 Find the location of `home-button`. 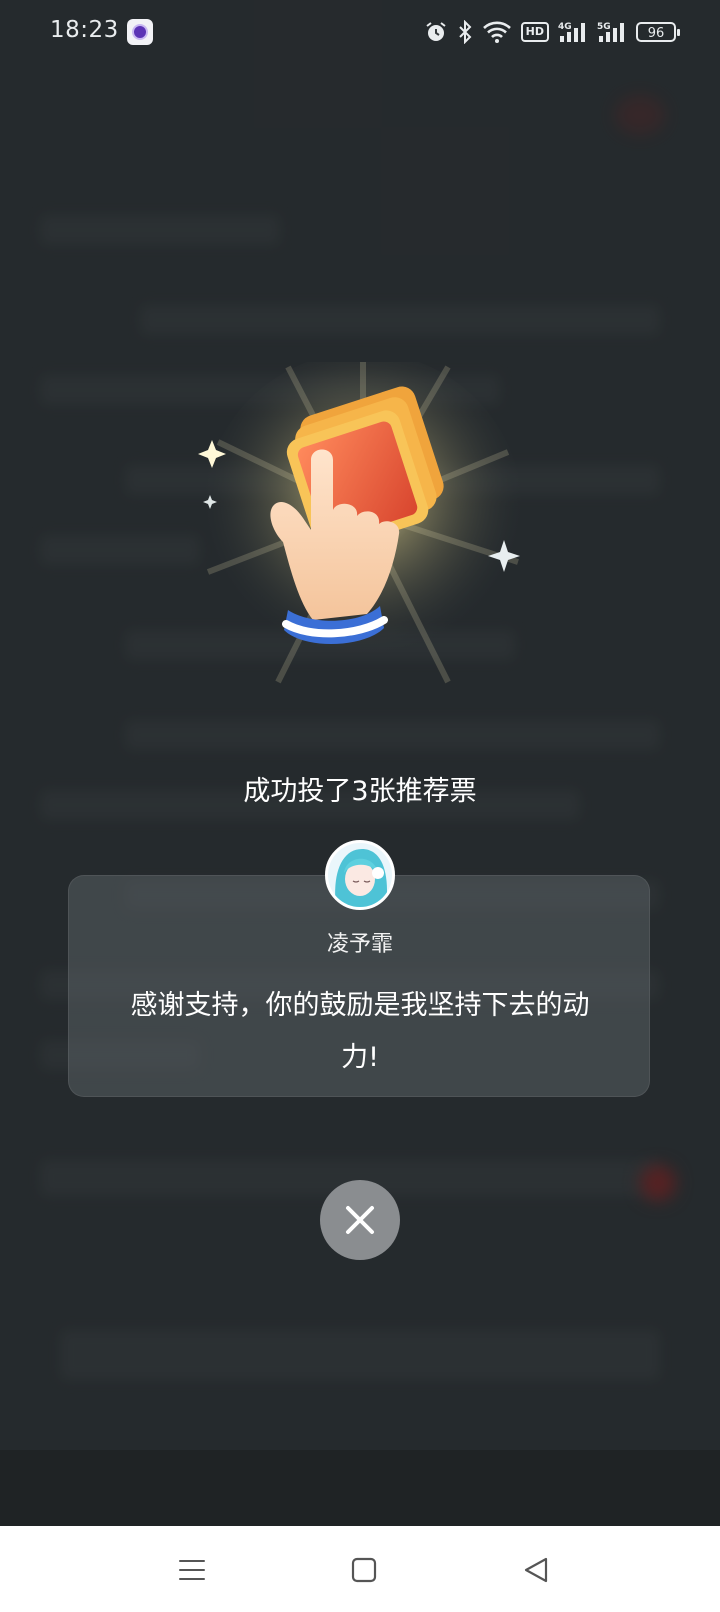

home-button is located at coordinates (364, 1570).